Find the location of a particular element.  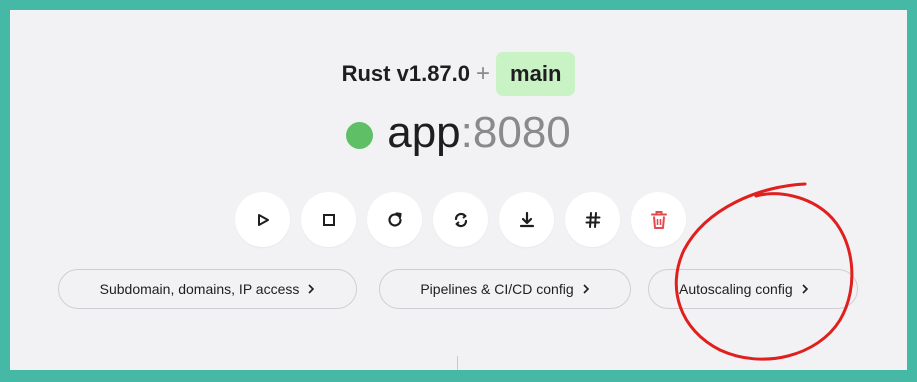

domains-link-label: Subdomain, domains, IP access is located at coordinates (199, 289).